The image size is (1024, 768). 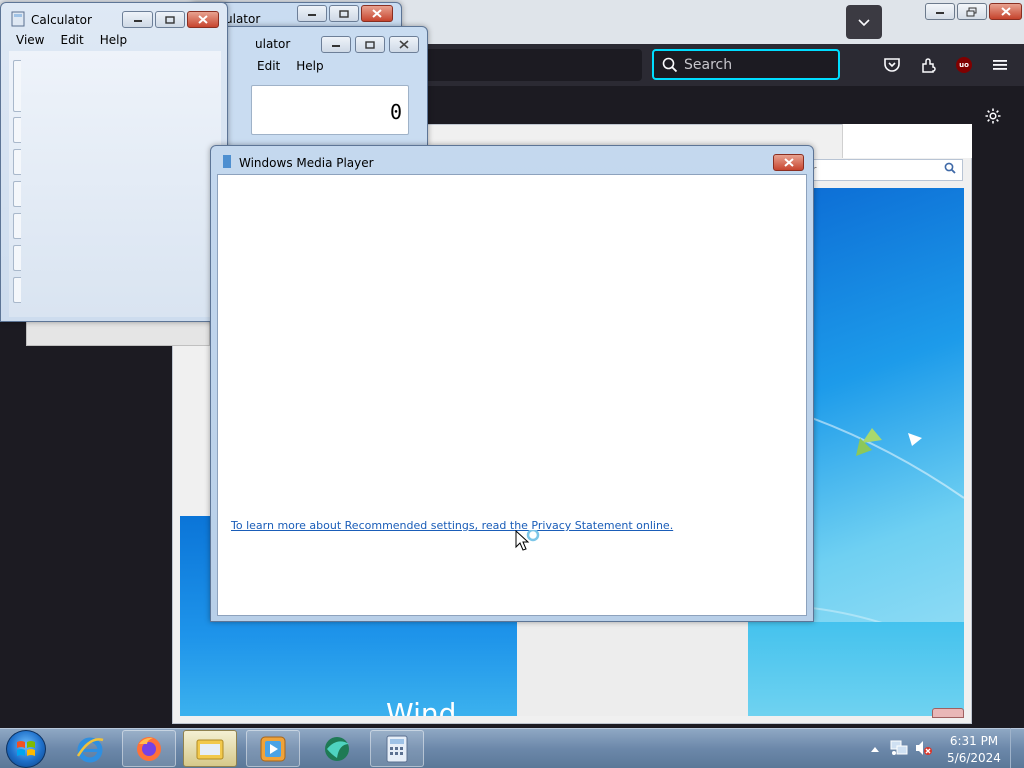 I want to click on app-menu-button, so click(x=1000, y=65).